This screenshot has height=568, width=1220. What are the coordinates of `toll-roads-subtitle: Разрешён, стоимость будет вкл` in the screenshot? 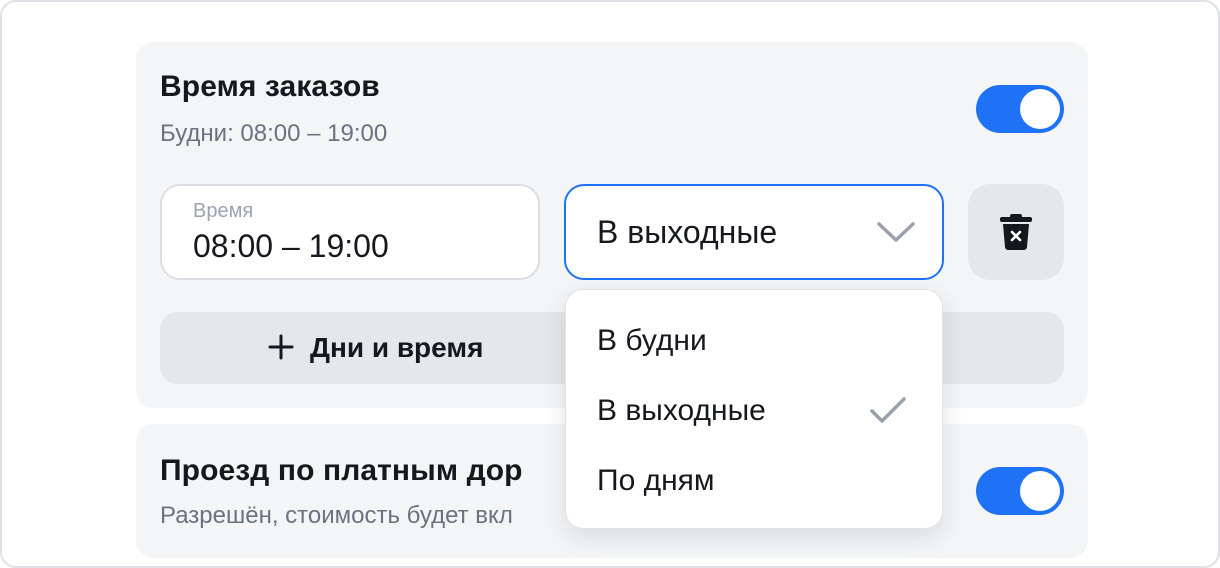 It's located at (336, 515).